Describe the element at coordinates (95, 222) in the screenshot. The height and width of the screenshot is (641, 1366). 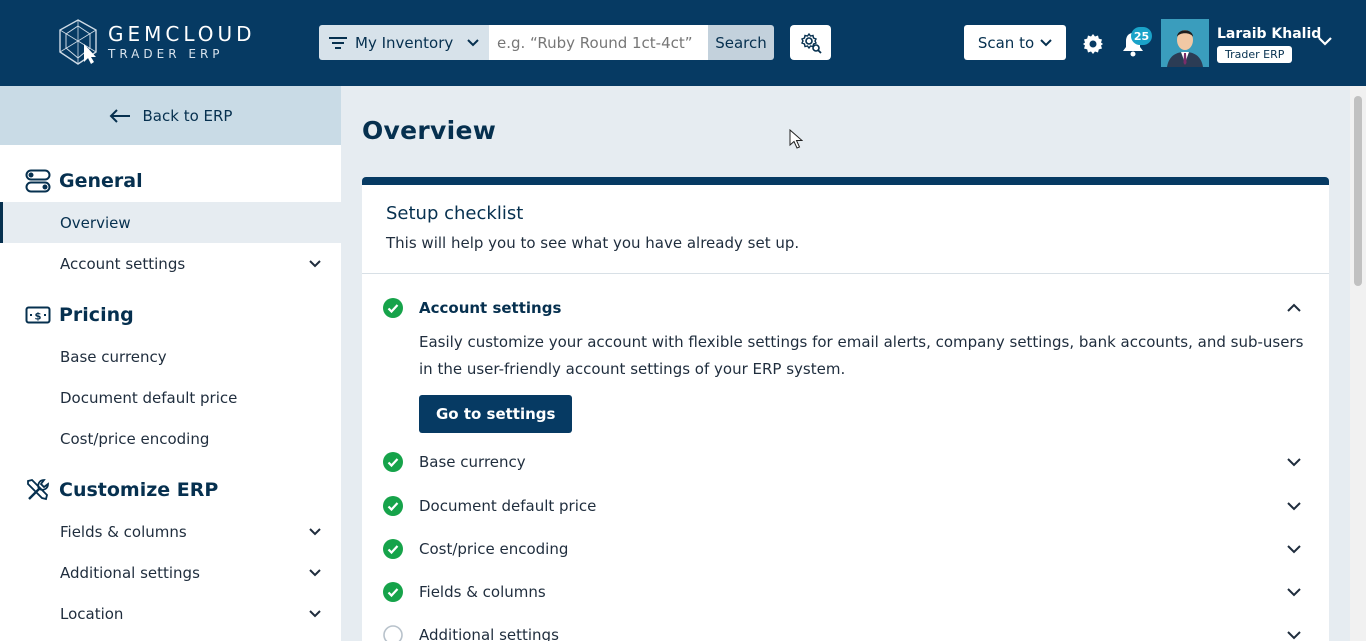
I see `sidebar-item-label: Overview` at that location.